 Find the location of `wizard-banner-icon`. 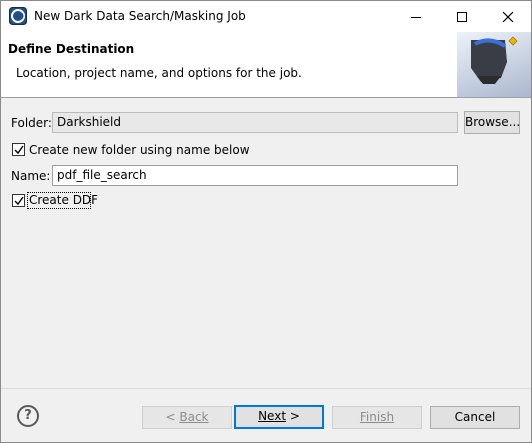

wizard-banner-icon is located at coordinates (494, 64).